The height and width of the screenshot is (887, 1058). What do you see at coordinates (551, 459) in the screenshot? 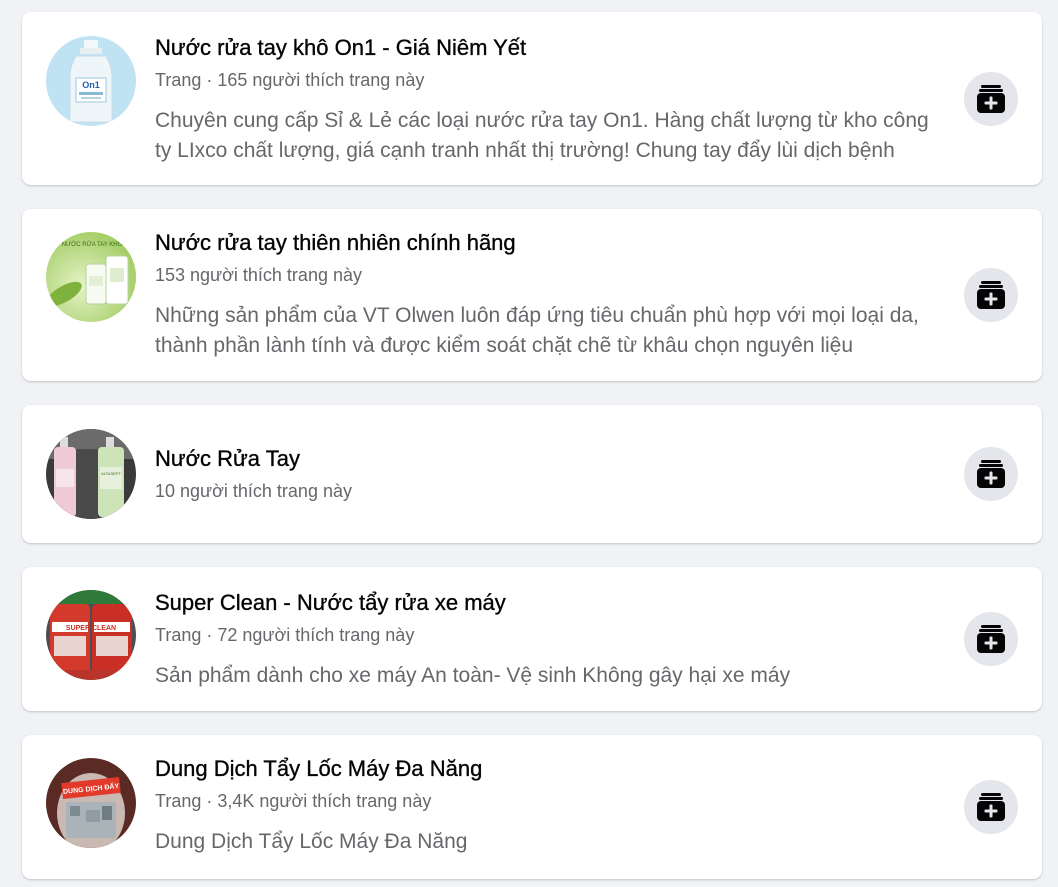
I see `page-title-link: Nước Rửa Tay` at bounding box center [551, 459].